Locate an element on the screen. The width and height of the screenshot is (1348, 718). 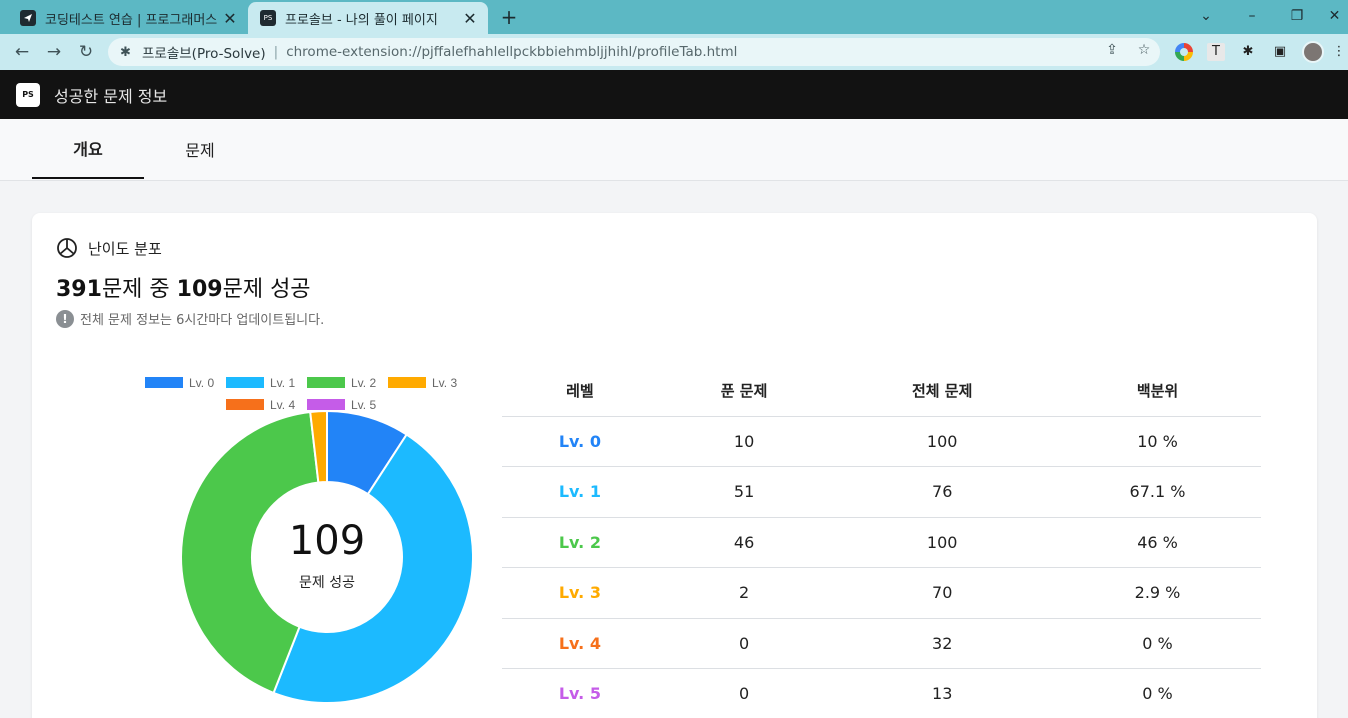
legend-item: Lv. 0 is located at coordinates (179, 383).